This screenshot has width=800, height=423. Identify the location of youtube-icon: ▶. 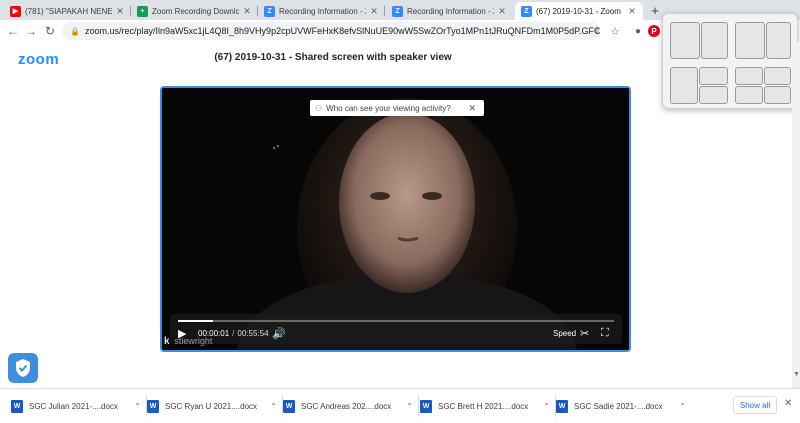
(15, 11).